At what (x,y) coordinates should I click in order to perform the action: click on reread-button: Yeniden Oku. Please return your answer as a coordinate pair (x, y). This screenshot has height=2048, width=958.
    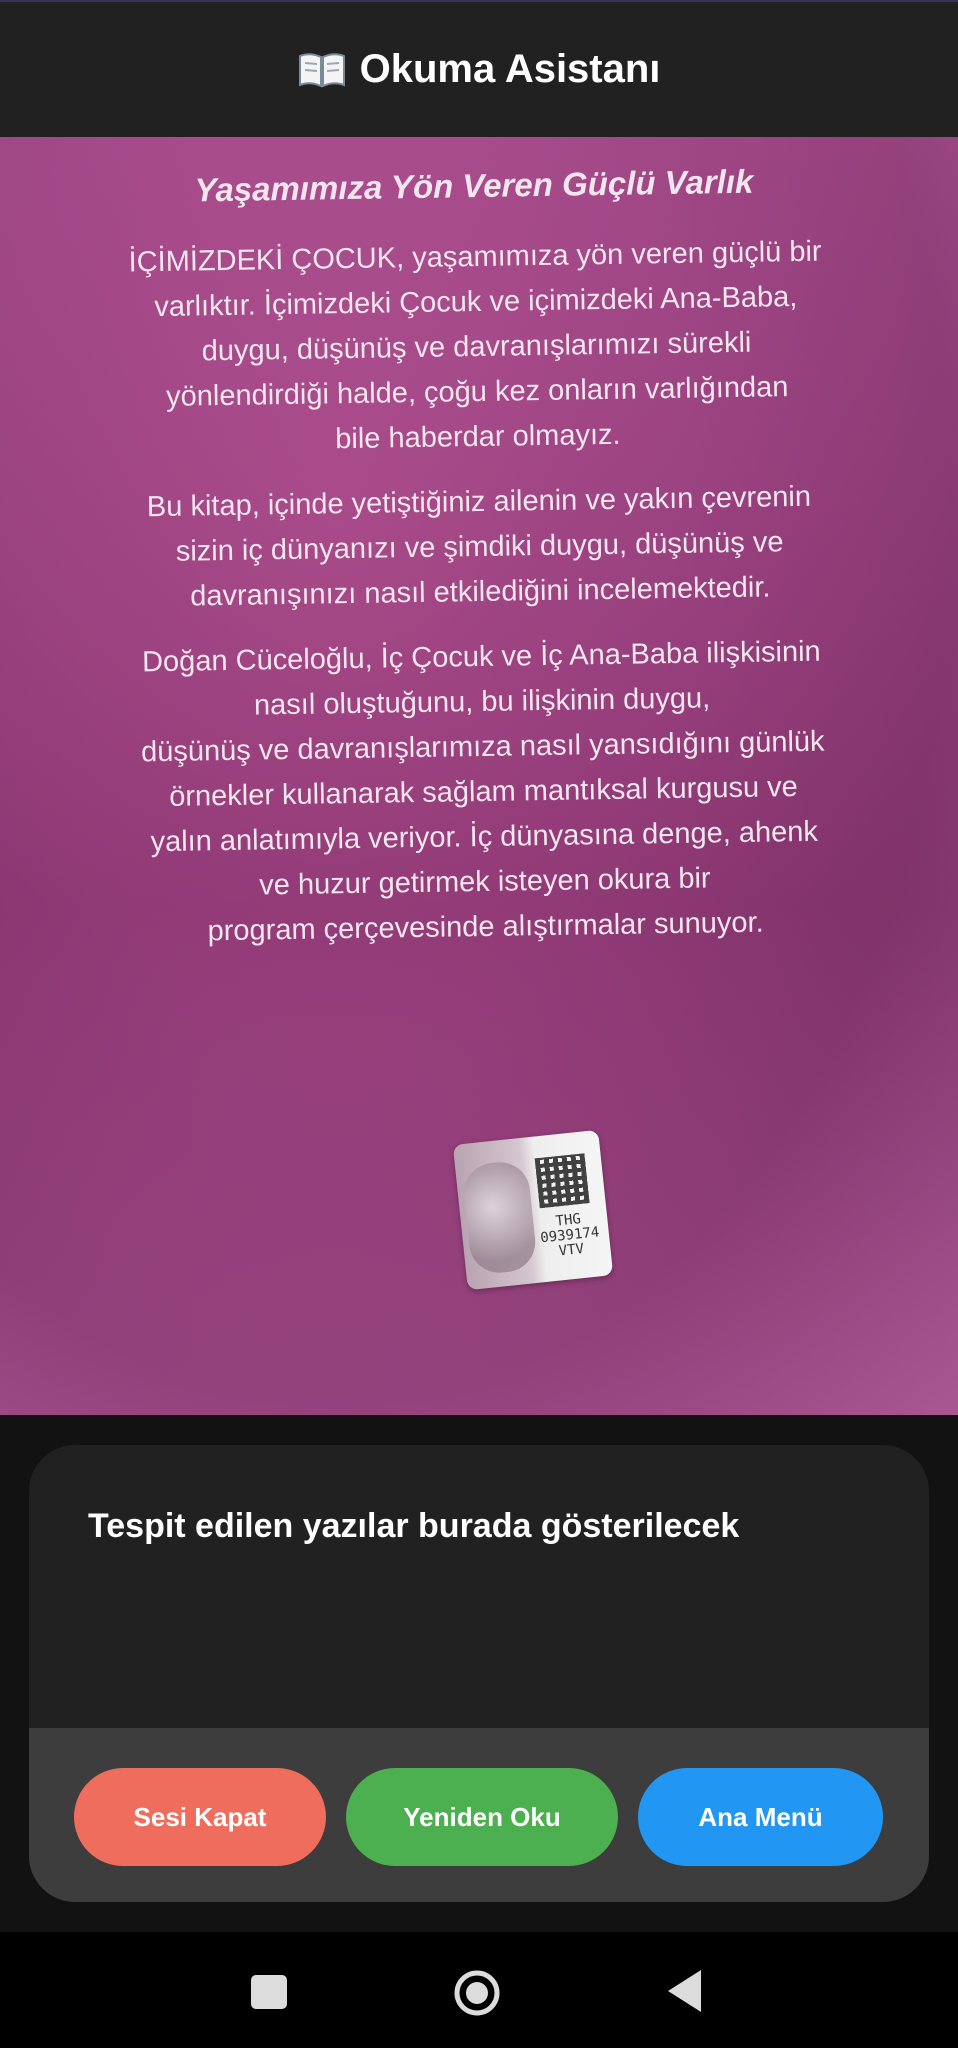
    Looking at the image, I should click on (482, 1817).